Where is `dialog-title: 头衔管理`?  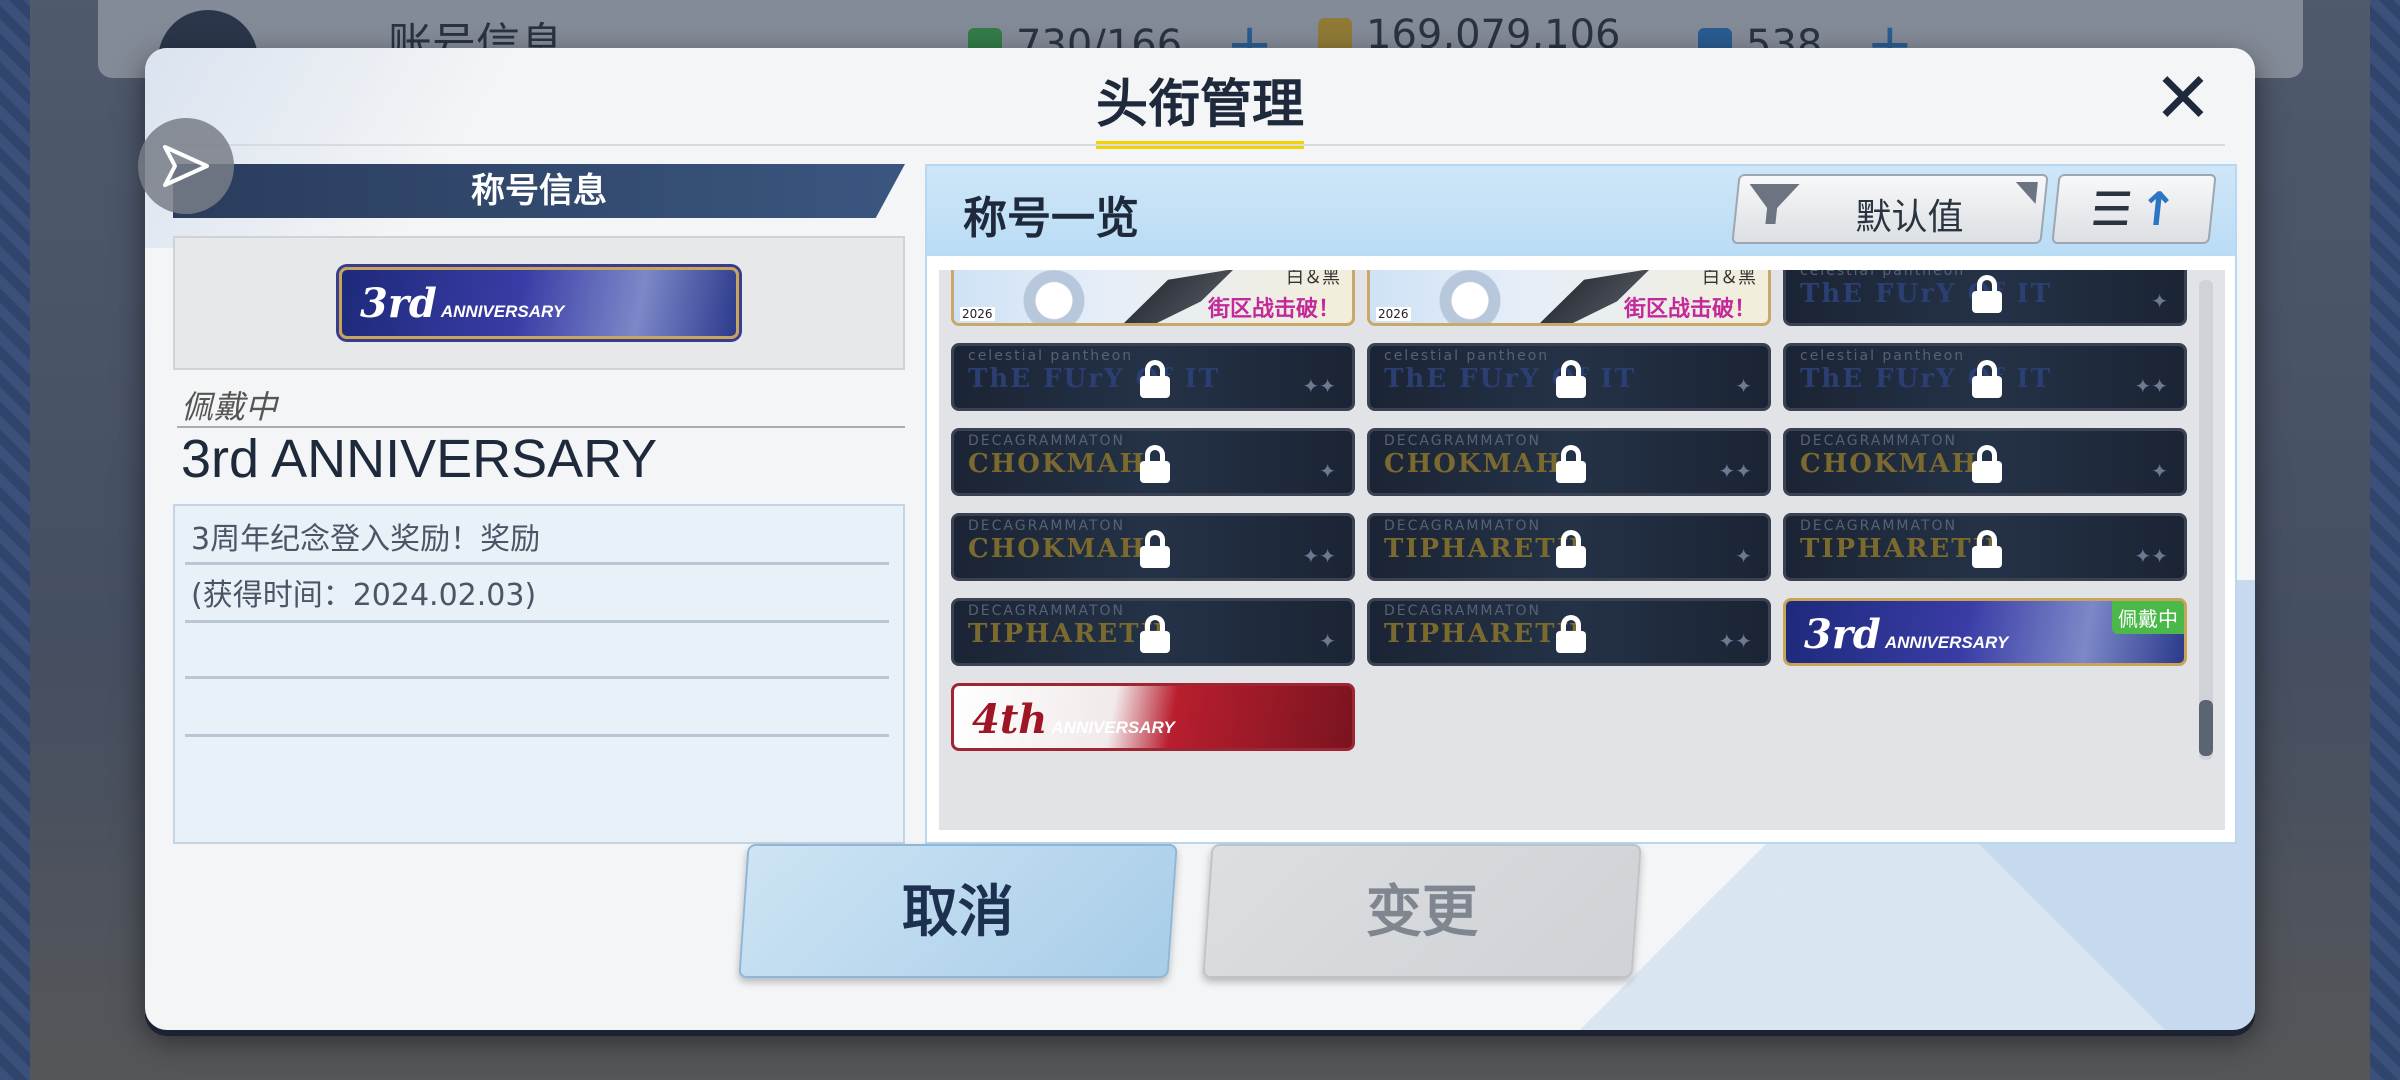 dialog-title: 头衔管理 is located at coordinates (1200, 105).